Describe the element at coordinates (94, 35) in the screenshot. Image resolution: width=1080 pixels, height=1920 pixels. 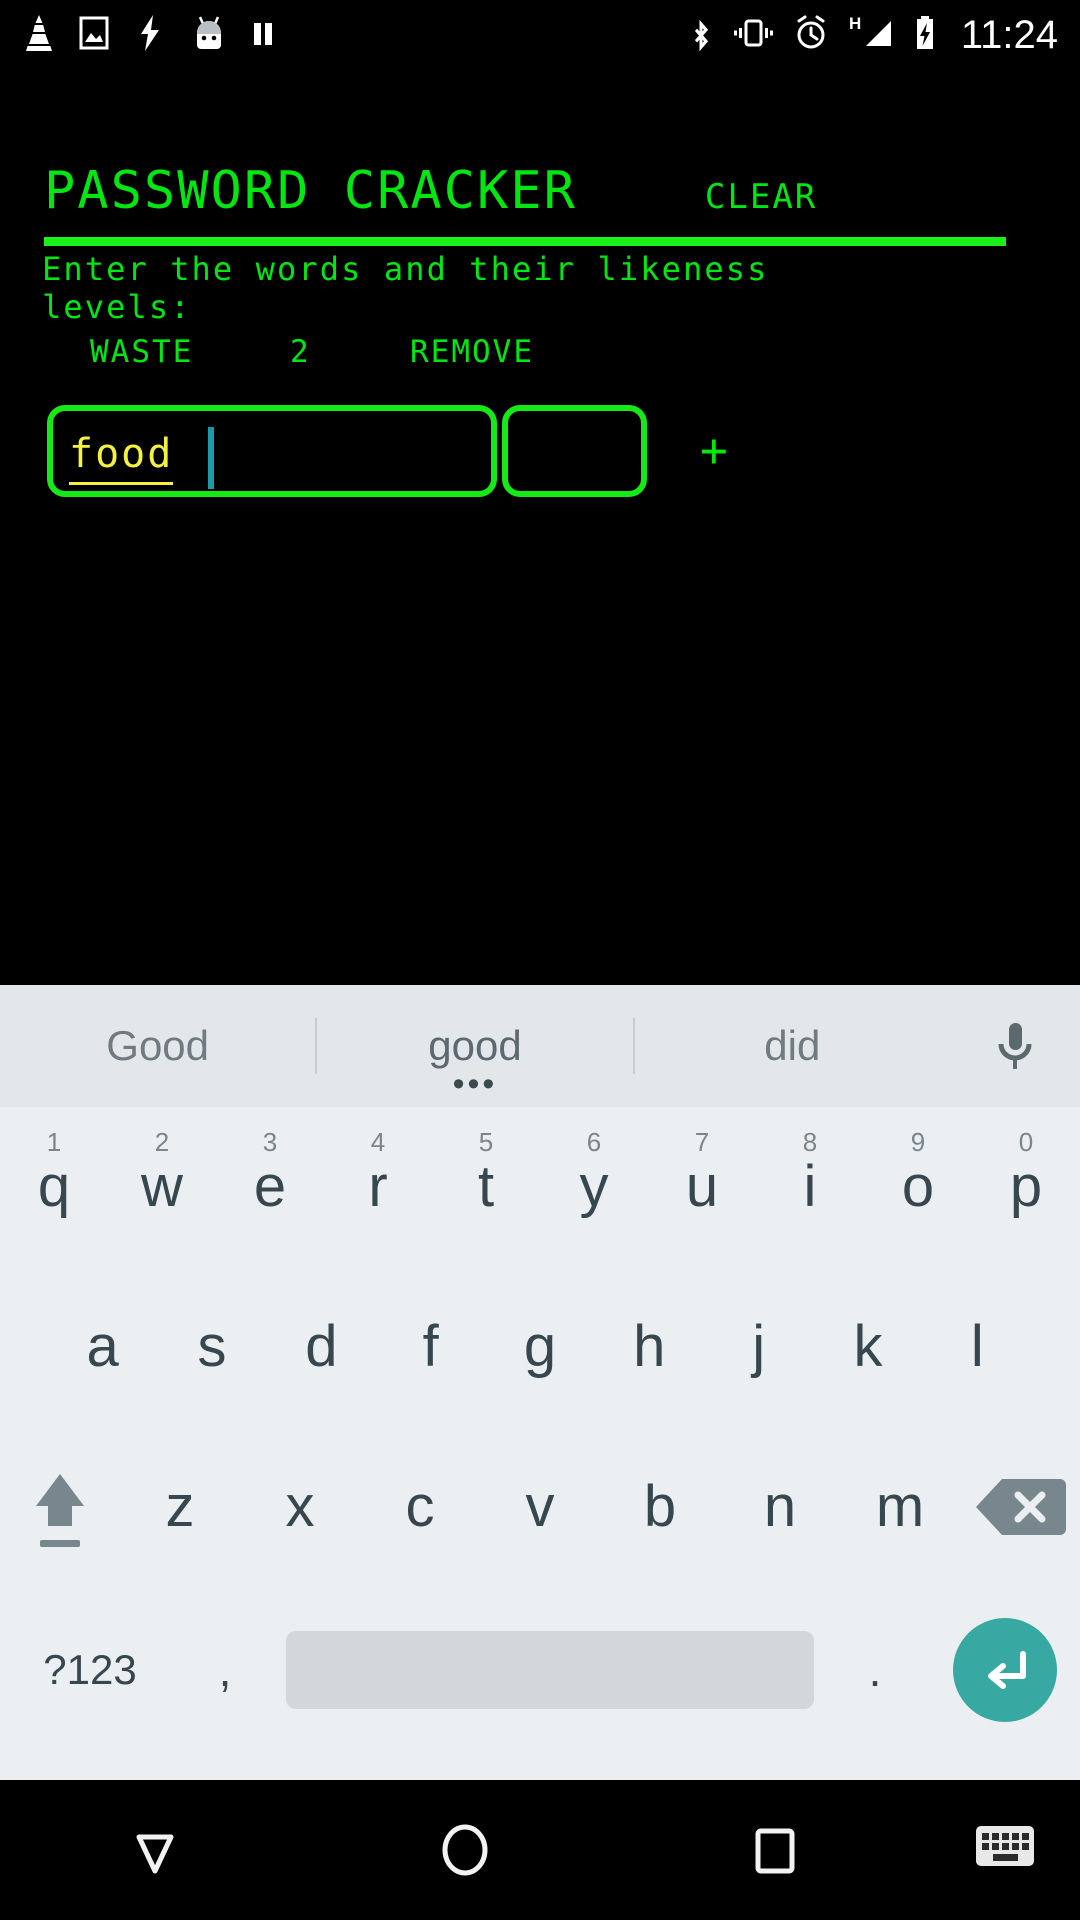
I see `image-icon` at that location.